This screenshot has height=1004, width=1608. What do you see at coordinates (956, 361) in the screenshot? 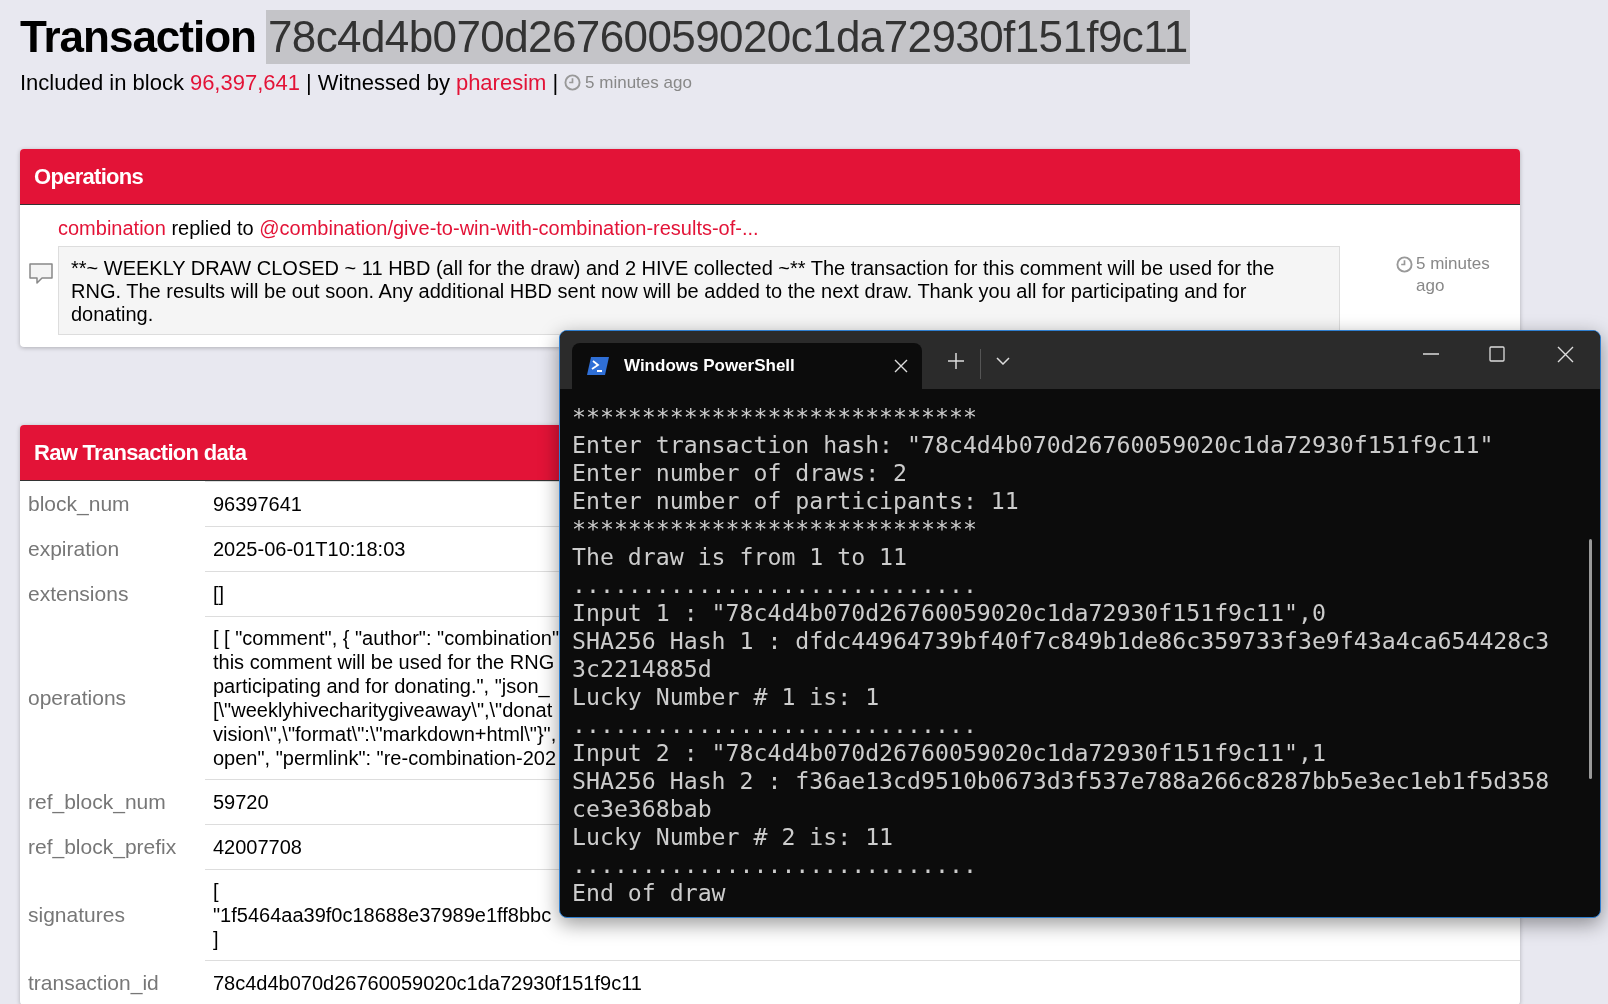
I see `plus-icon` at bounding box center [956, 361].